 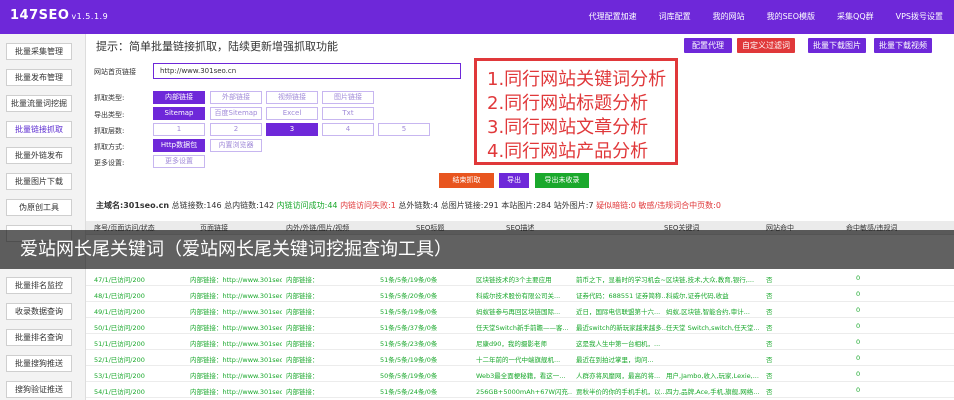 I want to click on logo-text: 147SEO, so click(x=40, y=15).